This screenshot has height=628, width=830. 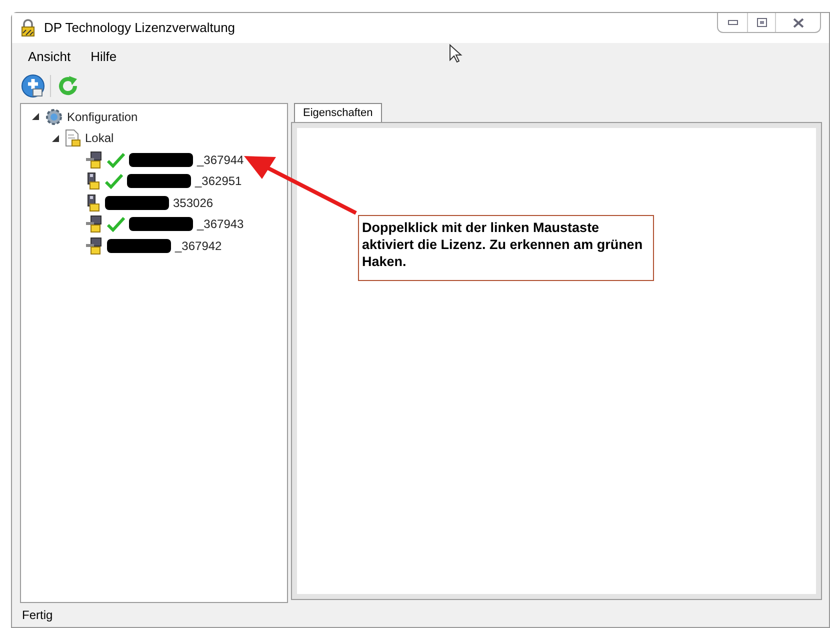 I want to click on tree-item: 353026, so click(x=193, y=203).